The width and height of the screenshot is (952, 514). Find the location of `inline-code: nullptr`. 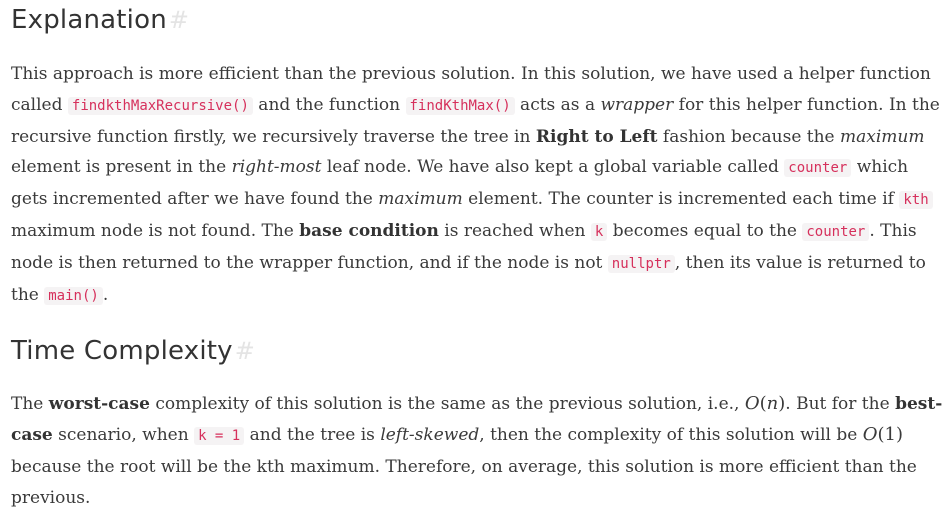

inline-code: nullptr is located at coordinates (641, 263).